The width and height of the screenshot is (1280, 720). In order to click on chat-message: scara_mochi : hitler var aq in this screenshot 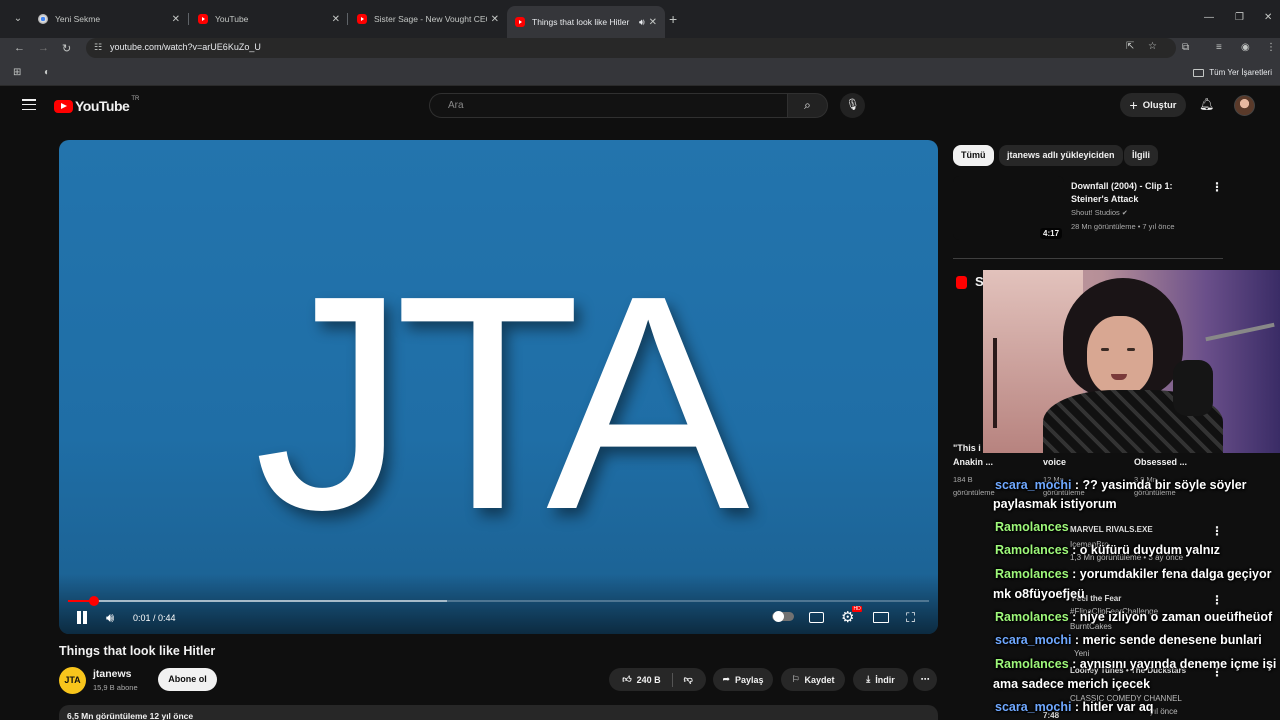, I will do `click(1074, 707)`.